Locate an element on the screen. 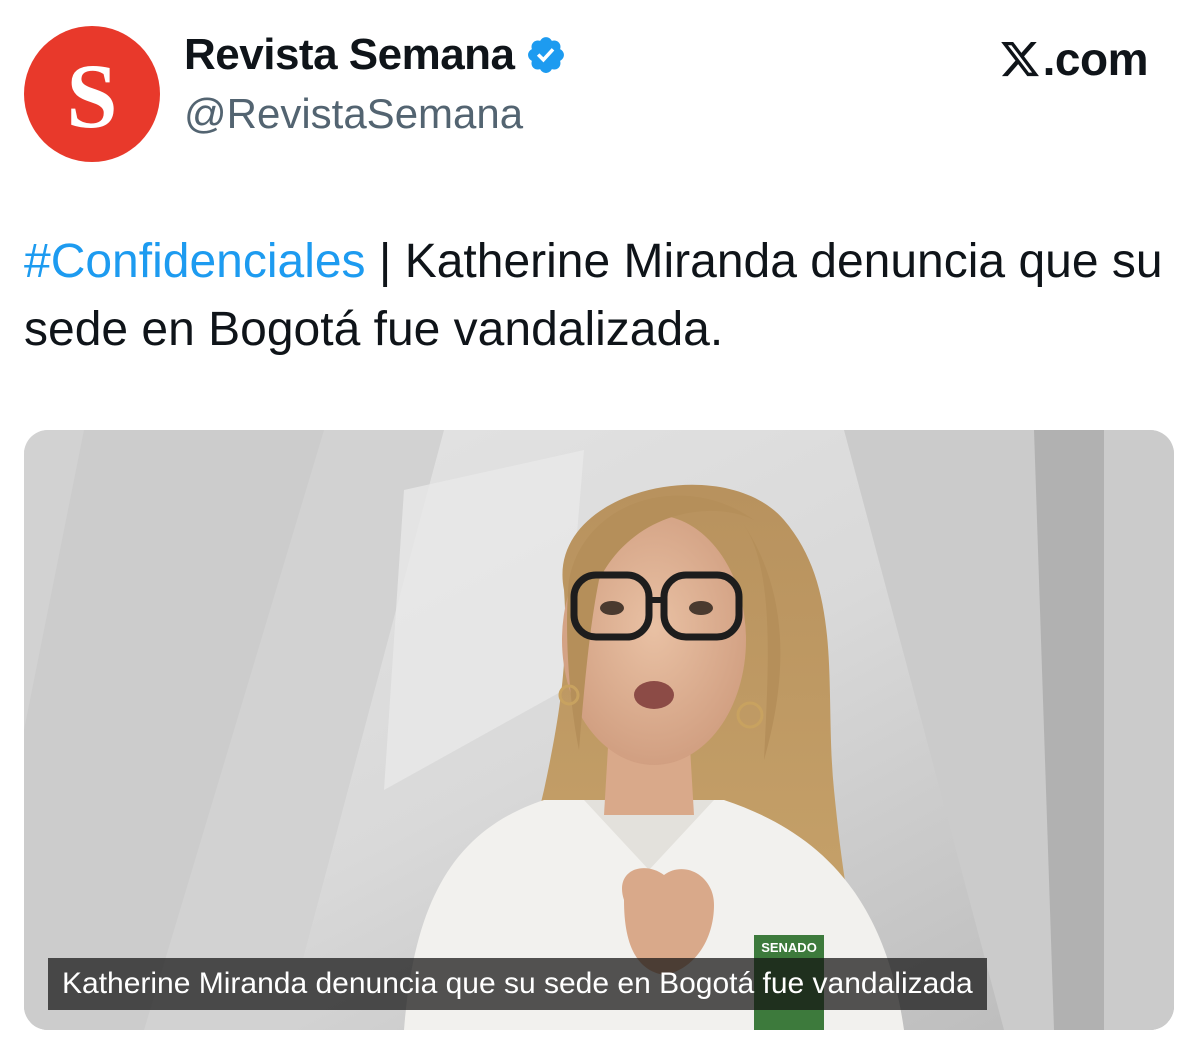 This screenshot has width=1200, height=1042. hashtag-link: #Confidenciales is located at coordinates (195, 261).